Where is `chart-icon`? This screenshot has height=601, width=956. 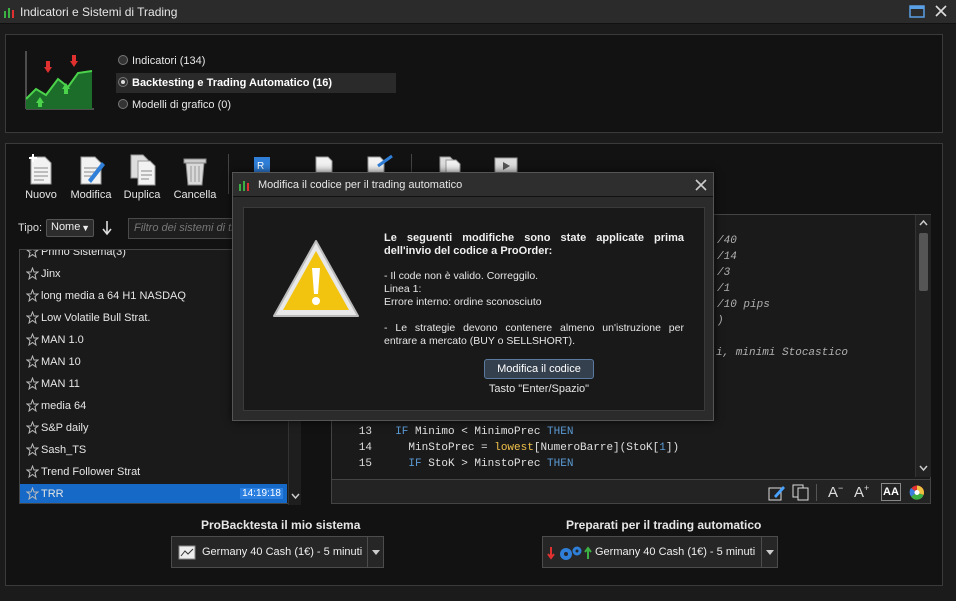 chart-icon is located at coordinates (187, 552).